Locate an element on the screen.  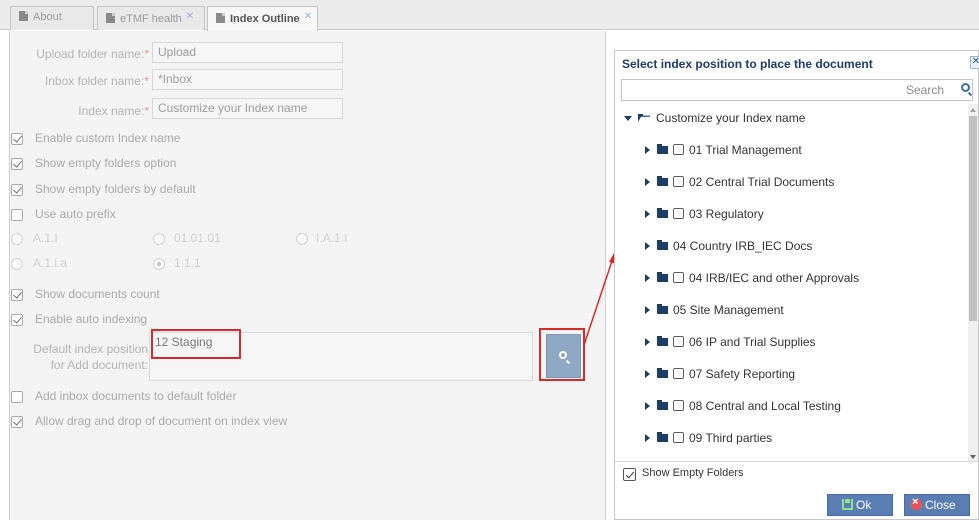
tree-item-07: 07 Safety Reporting is located at coordinates (720, 376).